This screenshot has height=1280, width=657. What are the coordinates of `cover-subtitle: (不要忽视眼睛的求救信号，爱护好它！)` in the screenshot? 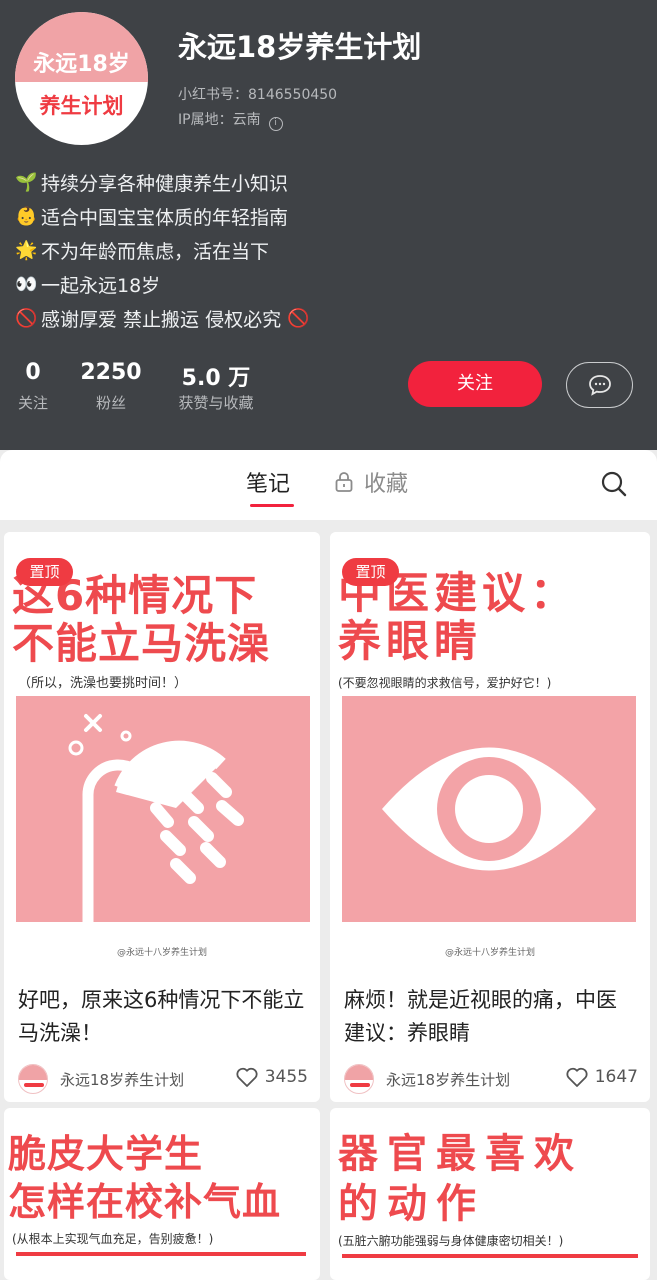 It's located at (445, 683).